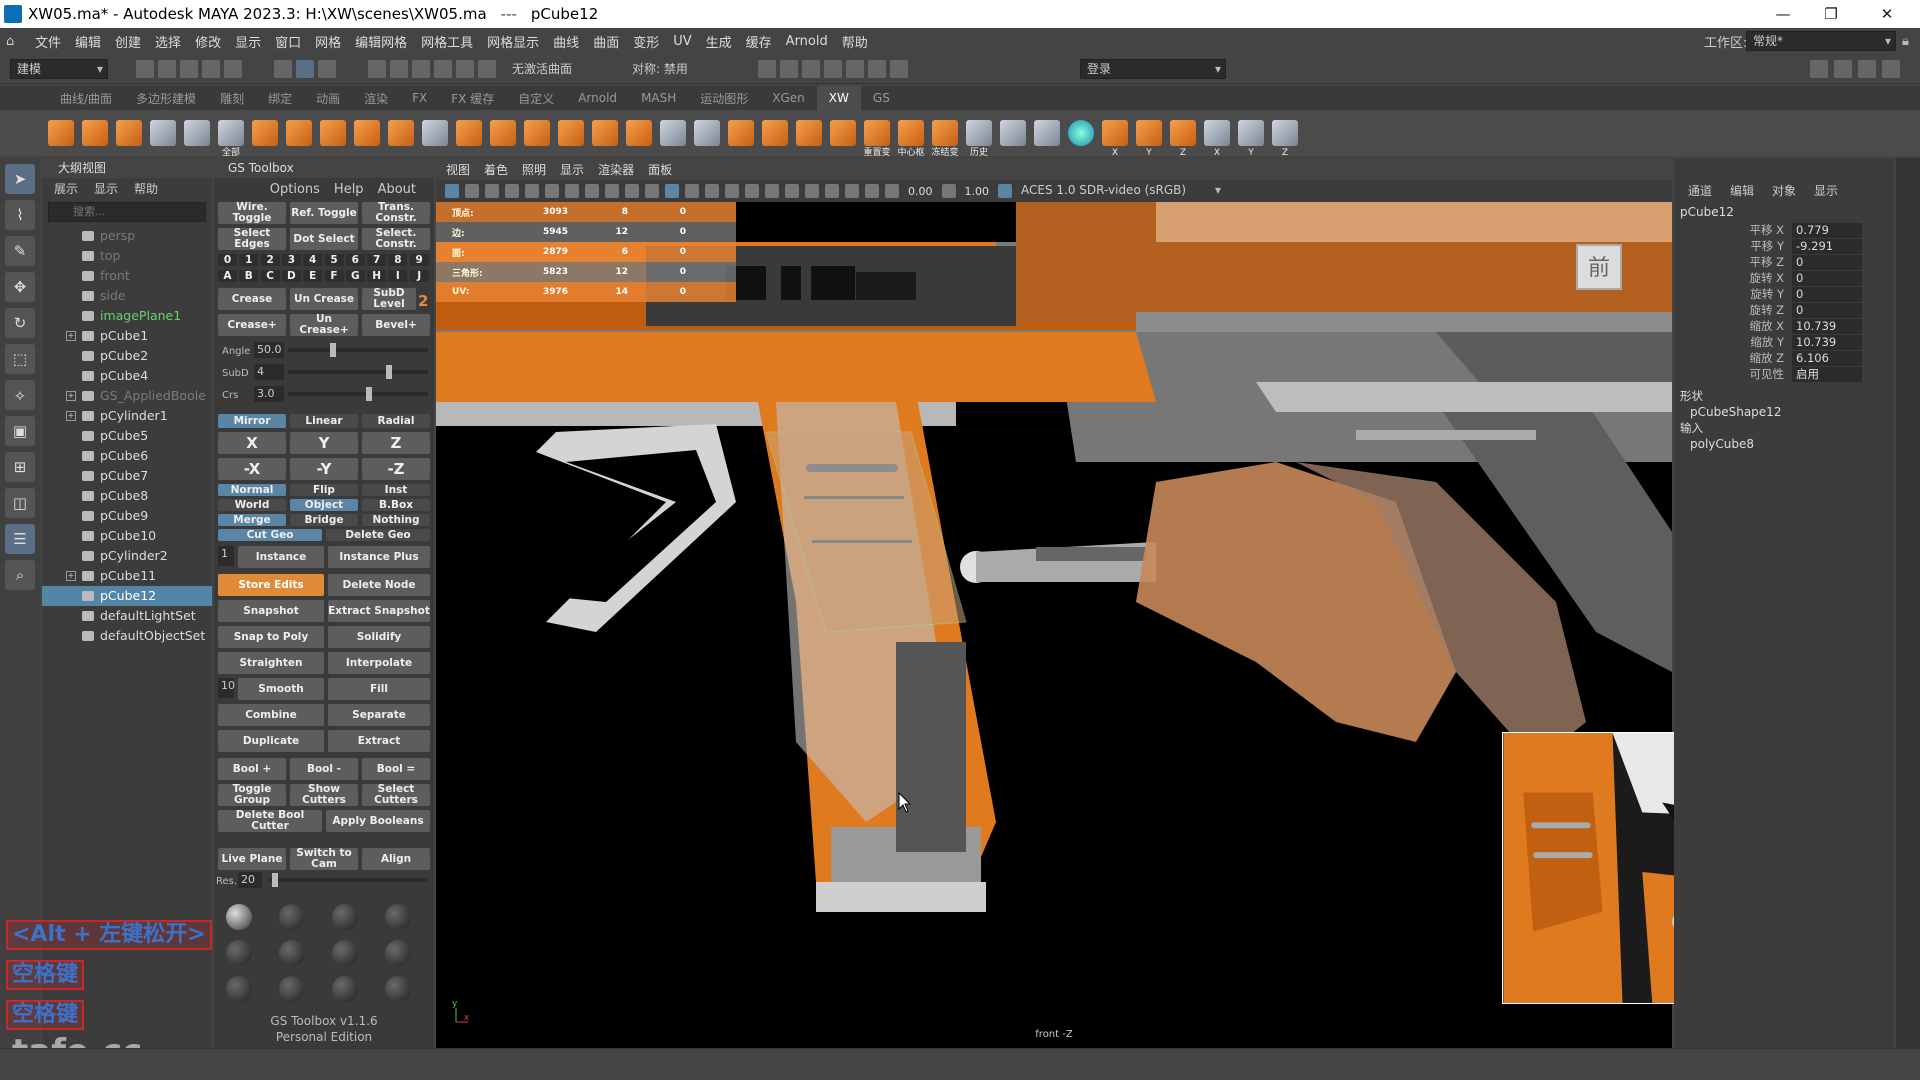 The image size is (1920, 1080). What do you see at coordinates (1843, 68) in the screenshot?
I see `attribute-editor-icon` at bounding box center [1843, 68].